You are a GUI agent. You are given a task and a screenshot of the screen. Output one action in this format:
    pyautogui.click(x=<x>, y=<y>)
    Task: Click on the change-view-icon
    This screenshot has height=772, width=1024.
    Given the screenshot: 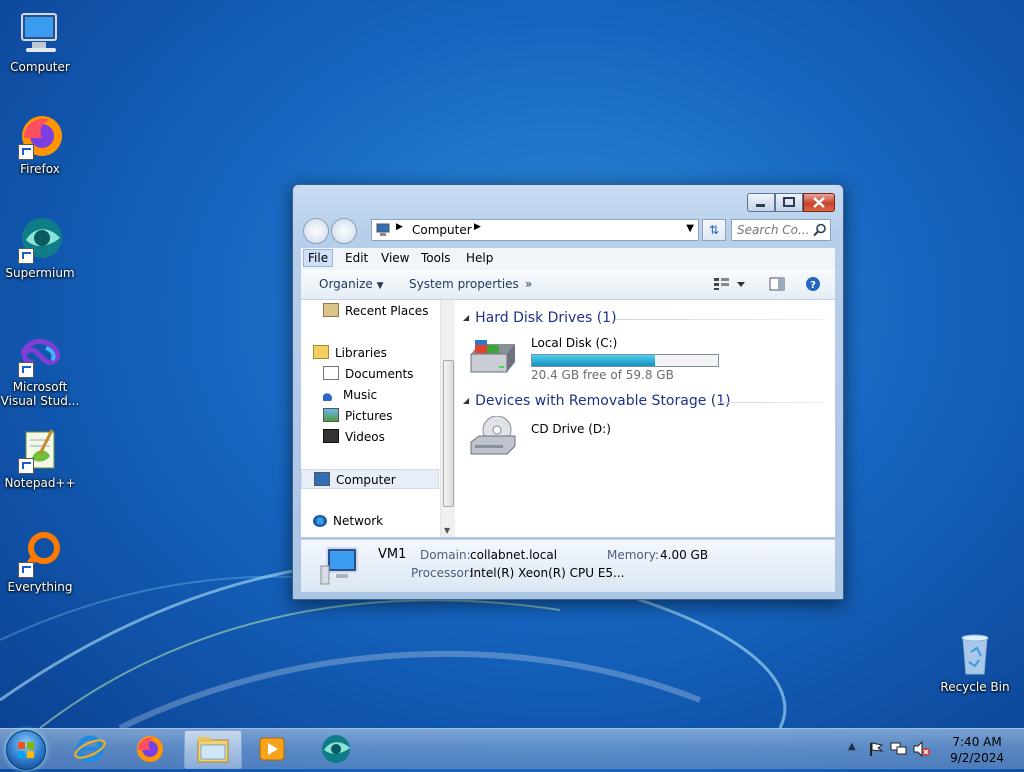 What is the action you would take?
    pyautogui.click(x=730, y=284)
    